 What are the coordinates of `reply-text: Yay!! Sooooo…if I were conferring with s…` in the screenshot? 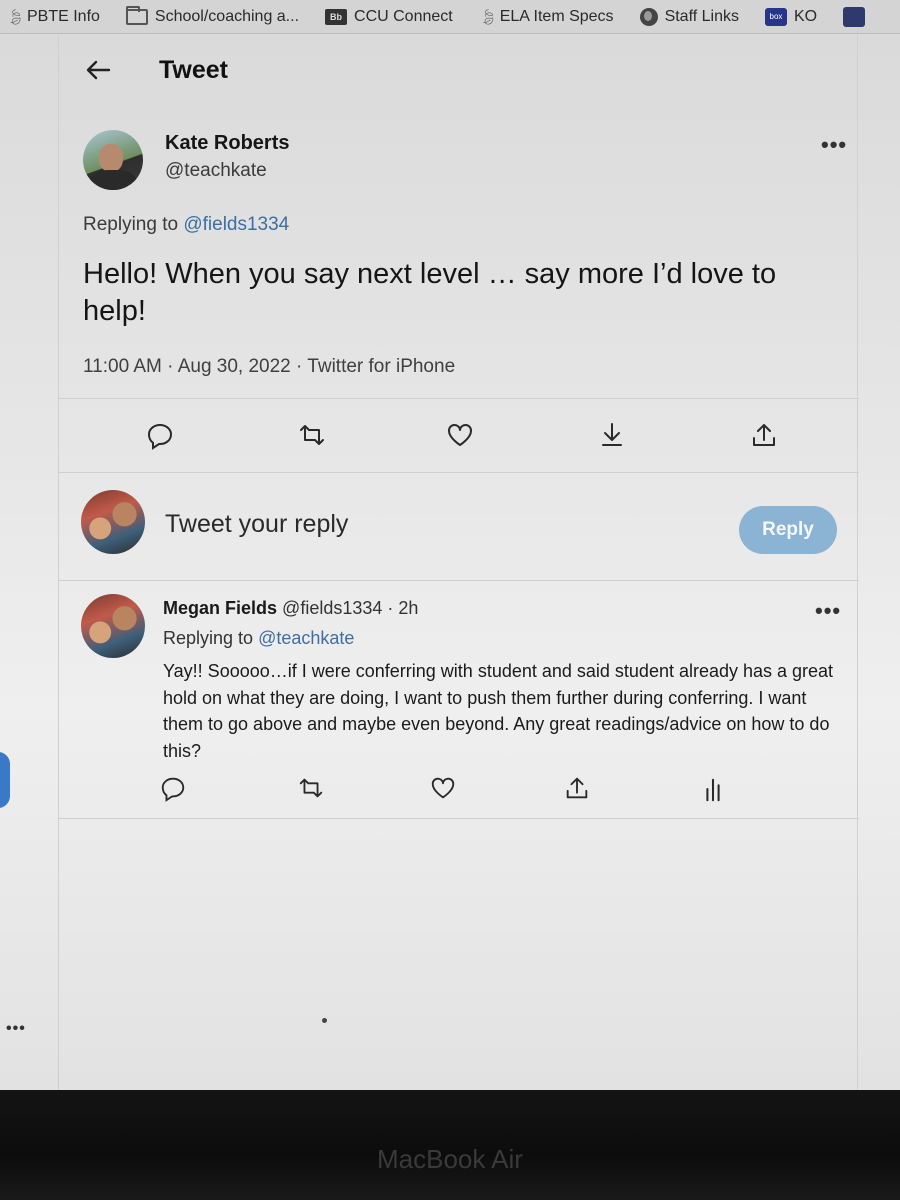 It's located at (498, 711).